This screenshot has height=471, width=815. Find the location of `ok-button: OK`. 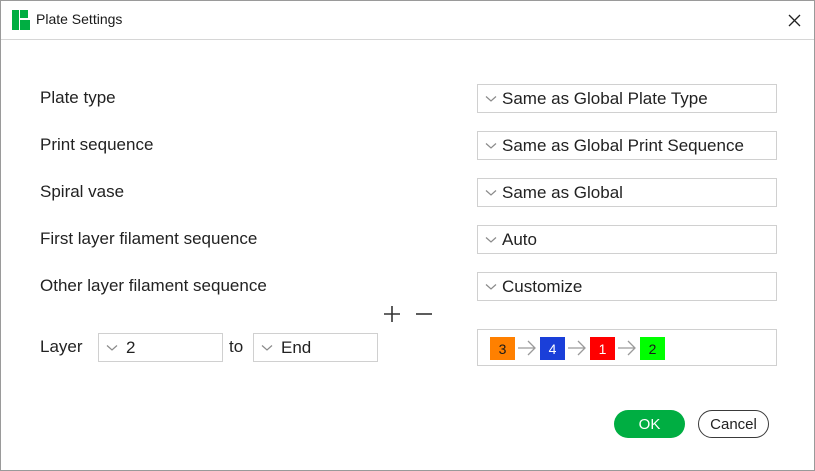

ok-button: OK is located at coordinates (649, 424).